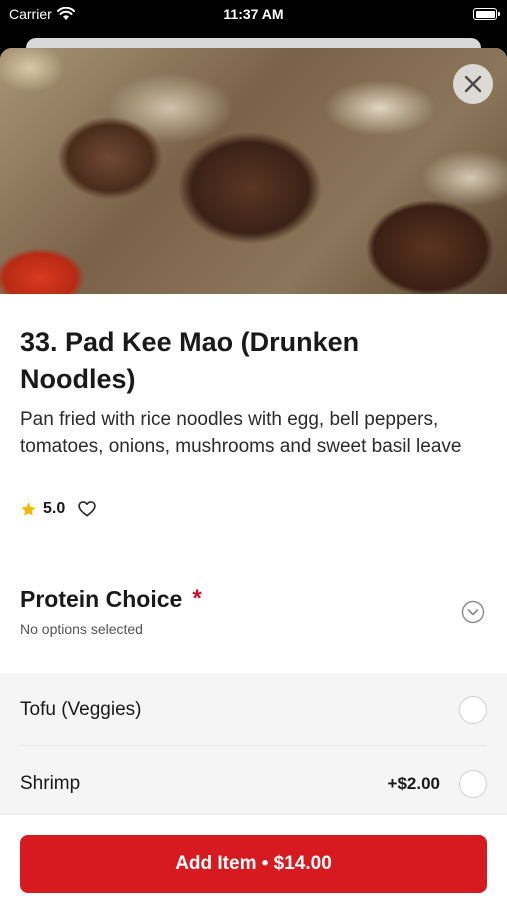 This screenshot has height=900, width=507. Describe the element at coordinates (253, 864) in the screenshot. I see `add-item-button: Add Item • $14.00` at that location.